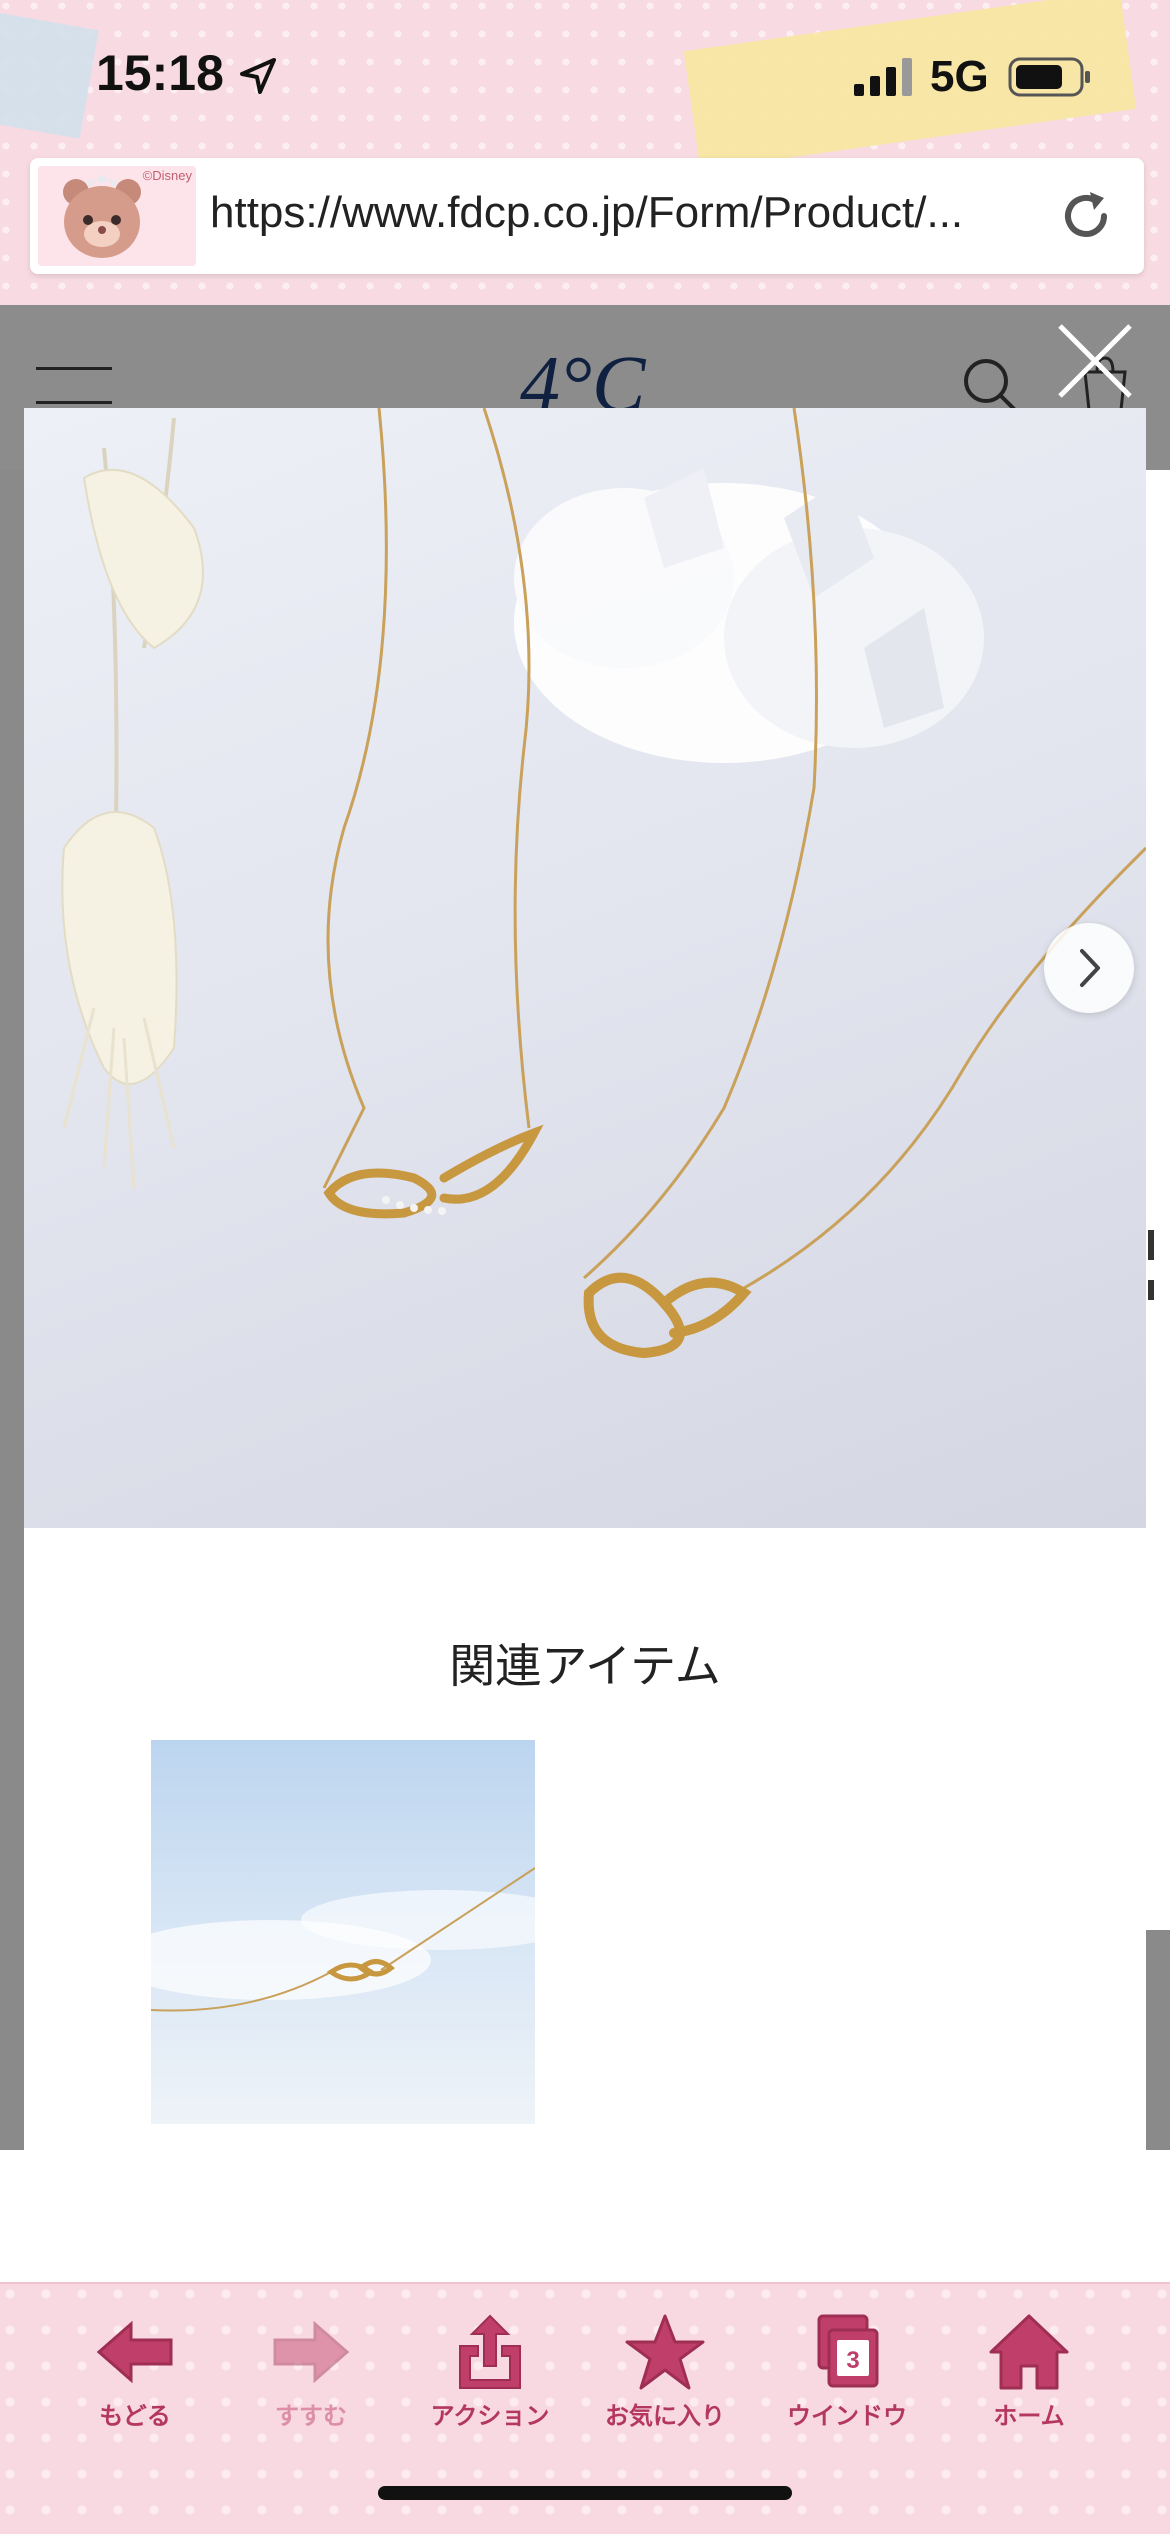  What do you see at coordinates (665, 2352) in the screenshot?
I see `star-icon` at bounding box center [665, 2352].